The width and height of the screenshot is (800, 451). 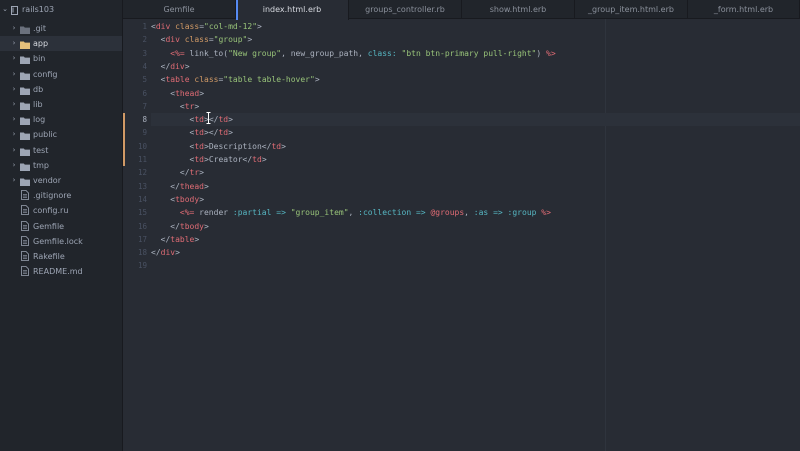 I want to click on tree-item-label: test, so click(x=41, y=150).